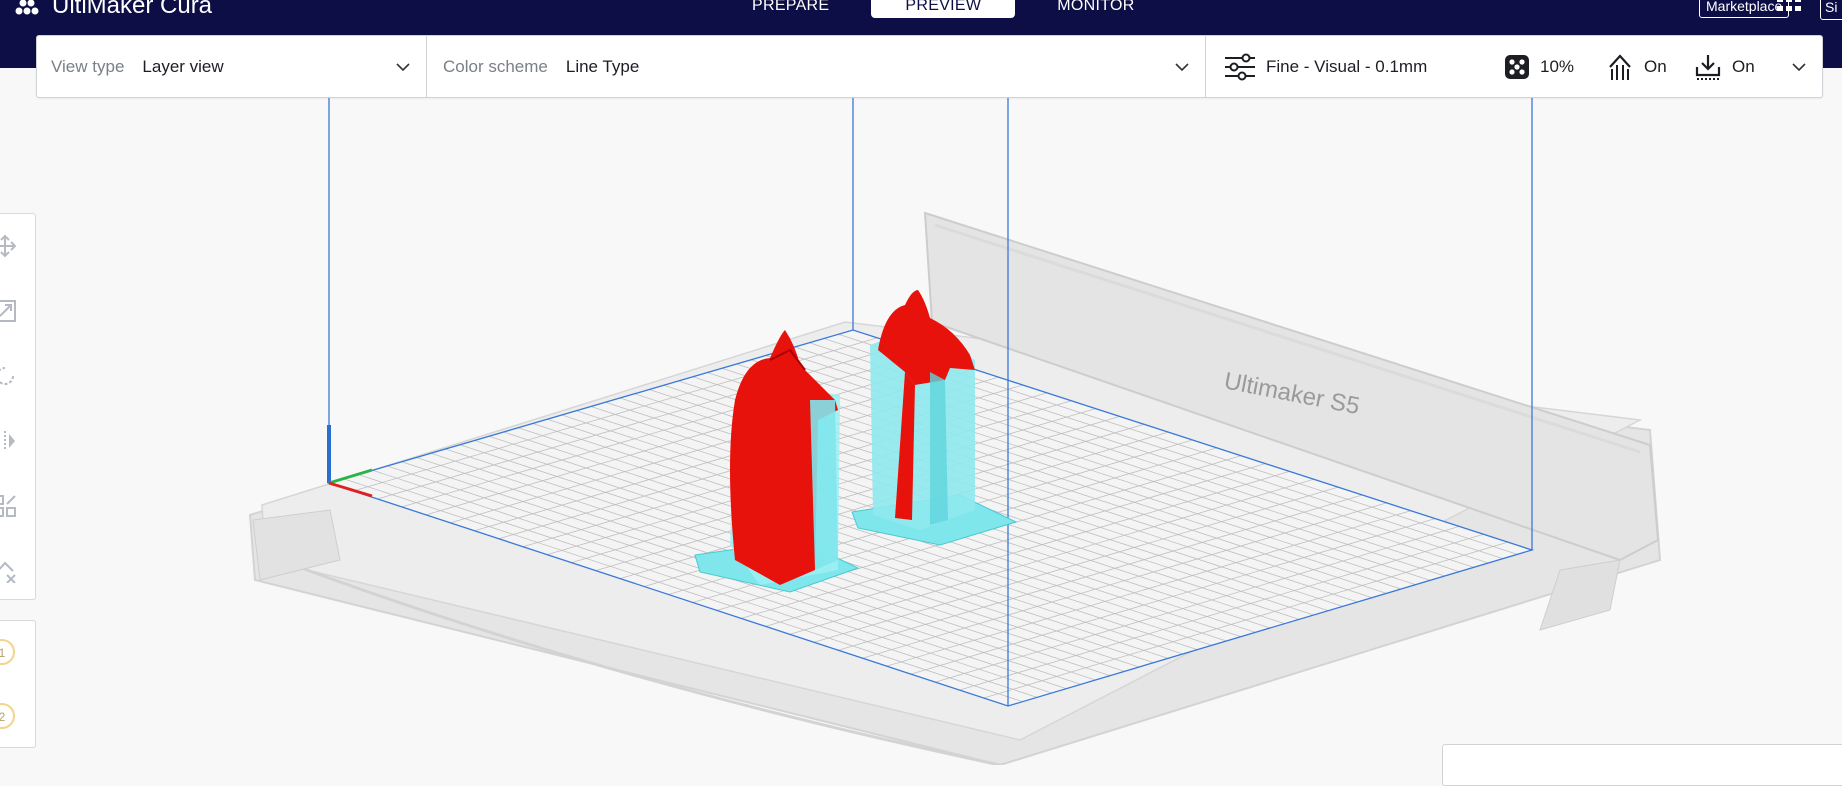 This screenshot has height=786, width=1842. What do you see at coordinates (602, 66) in the screenshot?
I see `color-scheme-value: Line Type` at bounding box center [602, 66].